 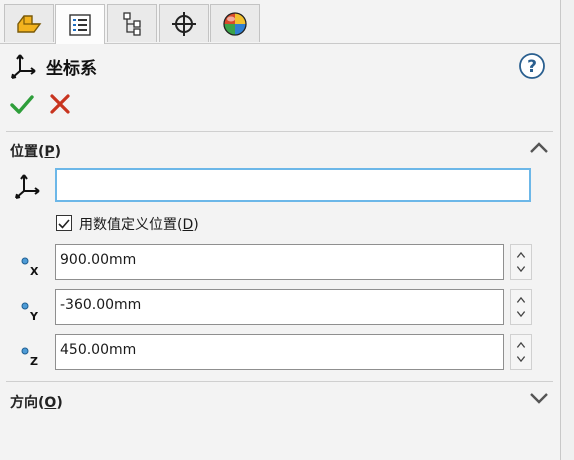 I want to click on property-list-icon, so click(x=80, y=24).